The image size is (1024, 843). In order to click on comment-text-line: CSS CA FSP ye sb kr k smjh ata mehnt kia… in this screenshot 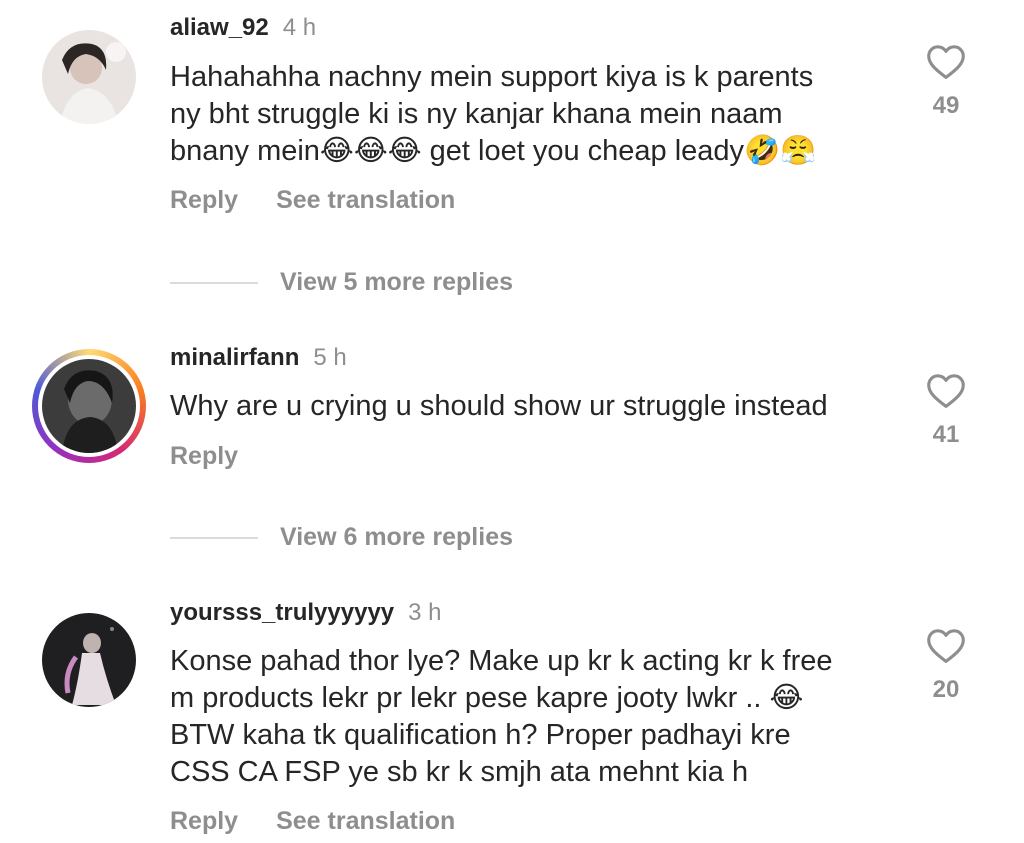, I will do `click(459, 772)`.